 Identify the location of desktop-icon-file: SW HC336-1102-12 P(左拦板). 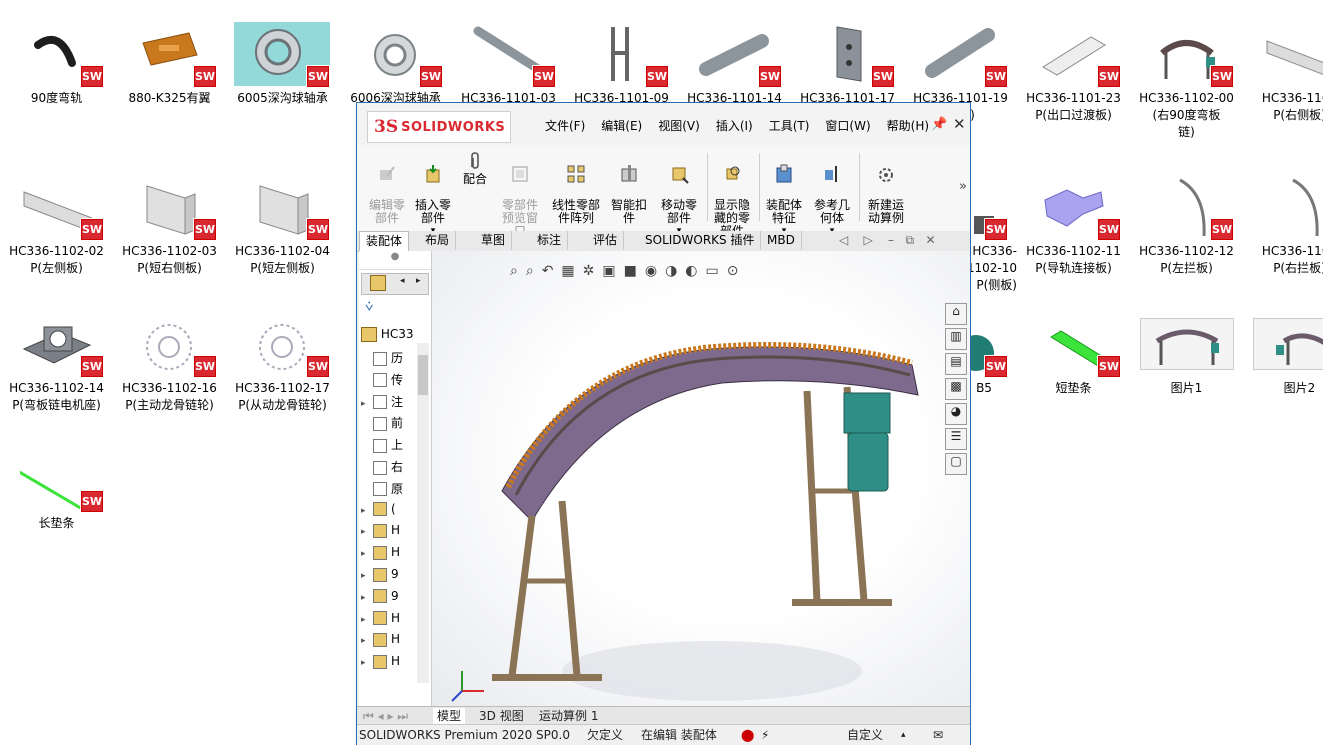
(1186, 228).